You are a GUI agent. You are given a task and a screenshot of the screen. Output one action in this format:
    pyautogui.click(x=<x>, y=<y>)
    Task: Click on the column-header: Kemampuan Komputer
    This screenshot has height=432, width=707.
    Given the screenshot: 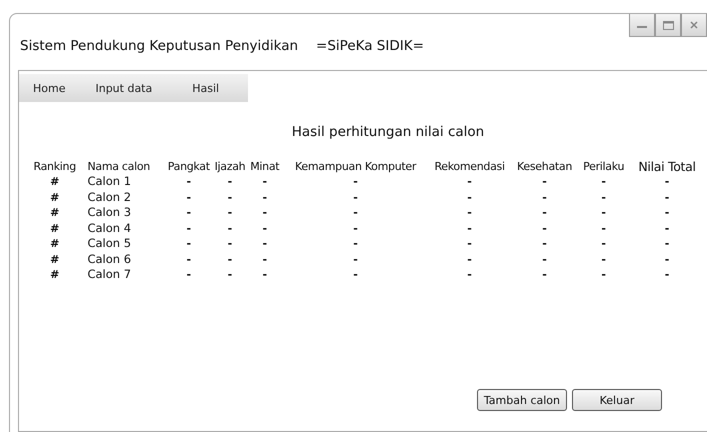 What is the action you would take?
    pyautogui.click(x=356, y=166)
    